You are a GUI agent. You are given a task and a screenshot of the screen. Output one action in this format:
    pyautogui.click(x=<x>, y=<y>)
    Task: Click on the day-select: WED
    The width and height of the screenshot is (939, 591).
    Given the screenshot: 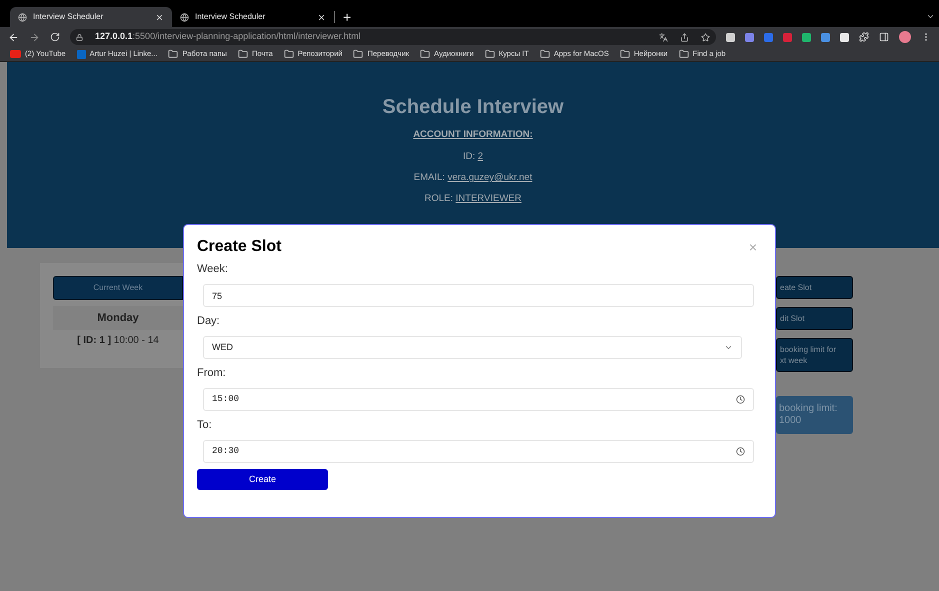 What is the action you would take?
    pyautogui.click(x=472, y=347)
    